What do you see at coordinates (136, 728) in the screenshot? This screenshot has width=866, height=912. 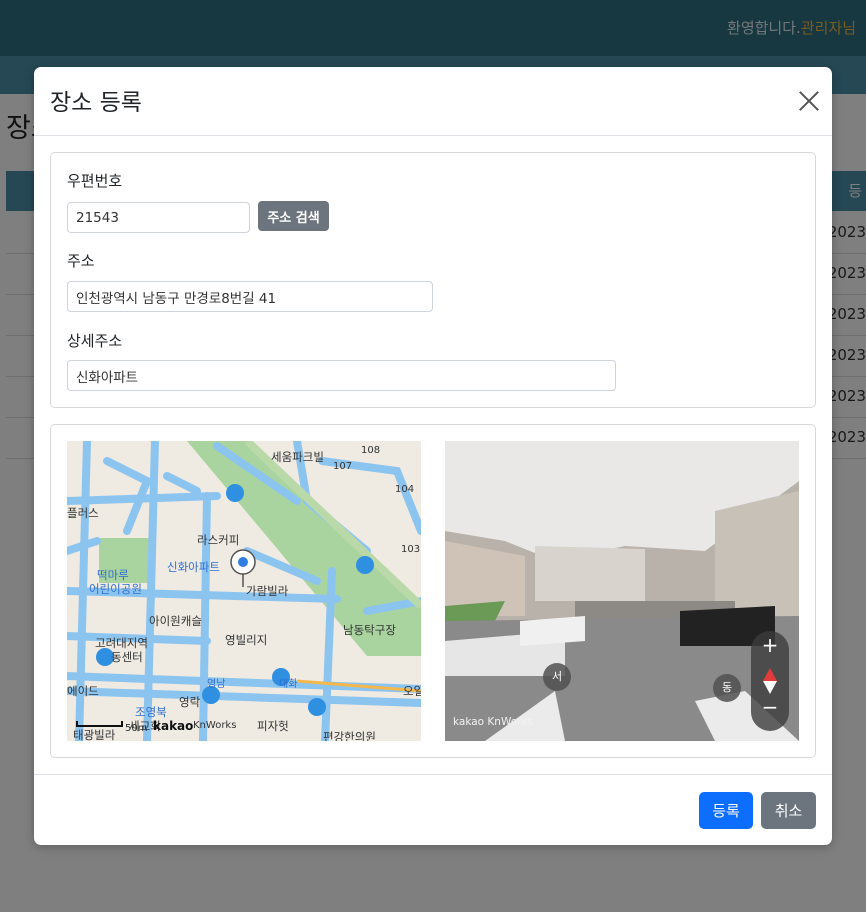 I see `map-scale-label: 50m` at bounding box center [136, 728].